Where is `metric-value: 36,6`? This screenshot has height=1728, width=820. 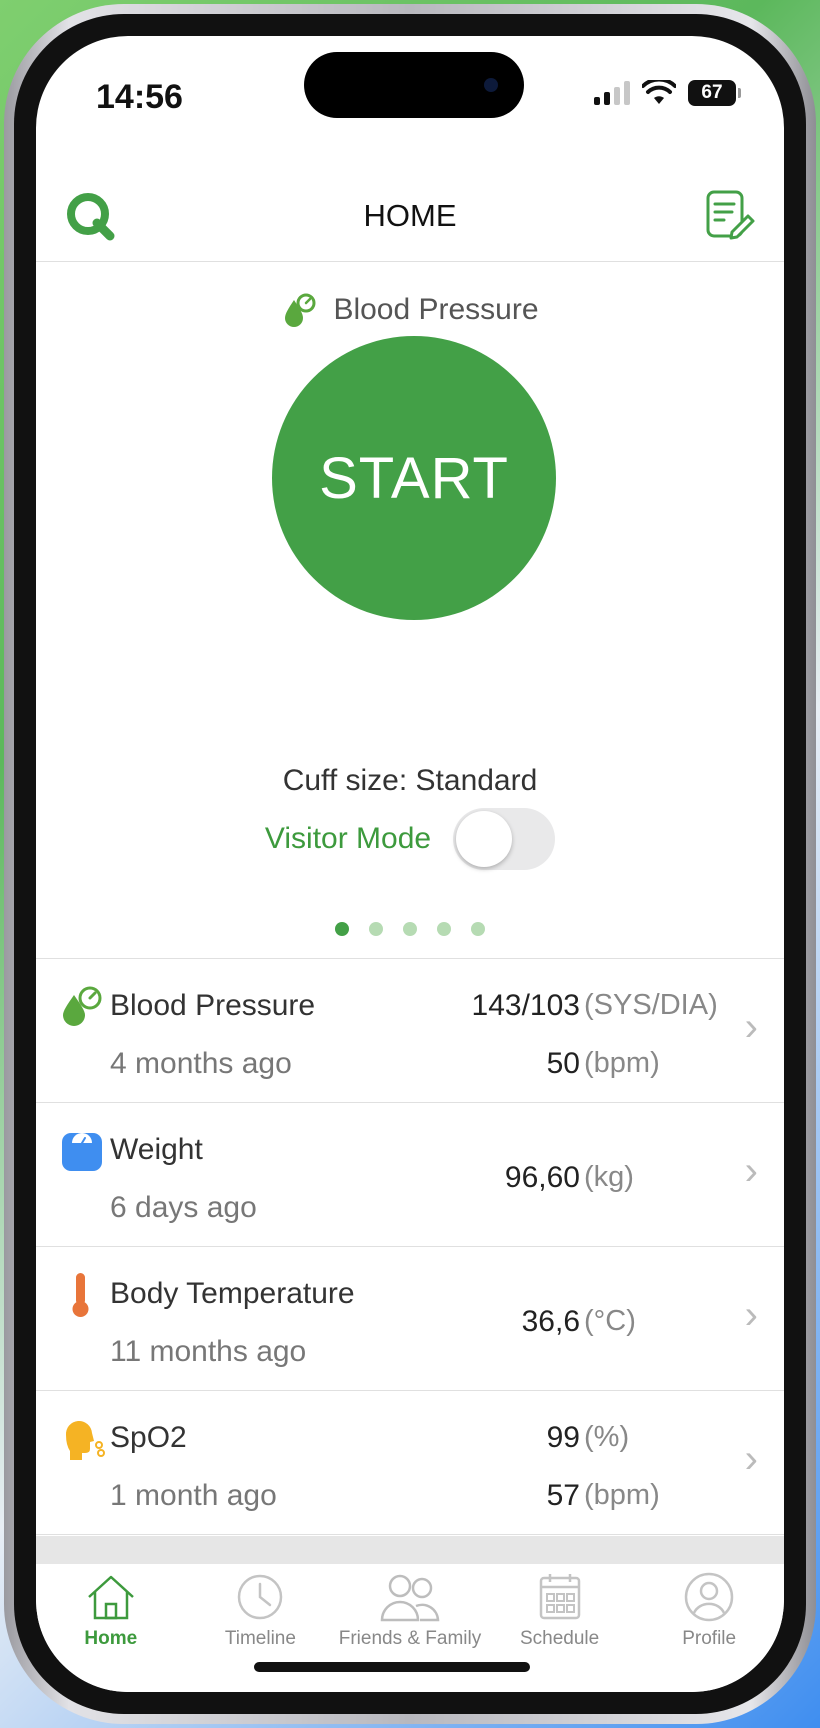
metric-value: 36,6 is located at coordinates (550, 1321).